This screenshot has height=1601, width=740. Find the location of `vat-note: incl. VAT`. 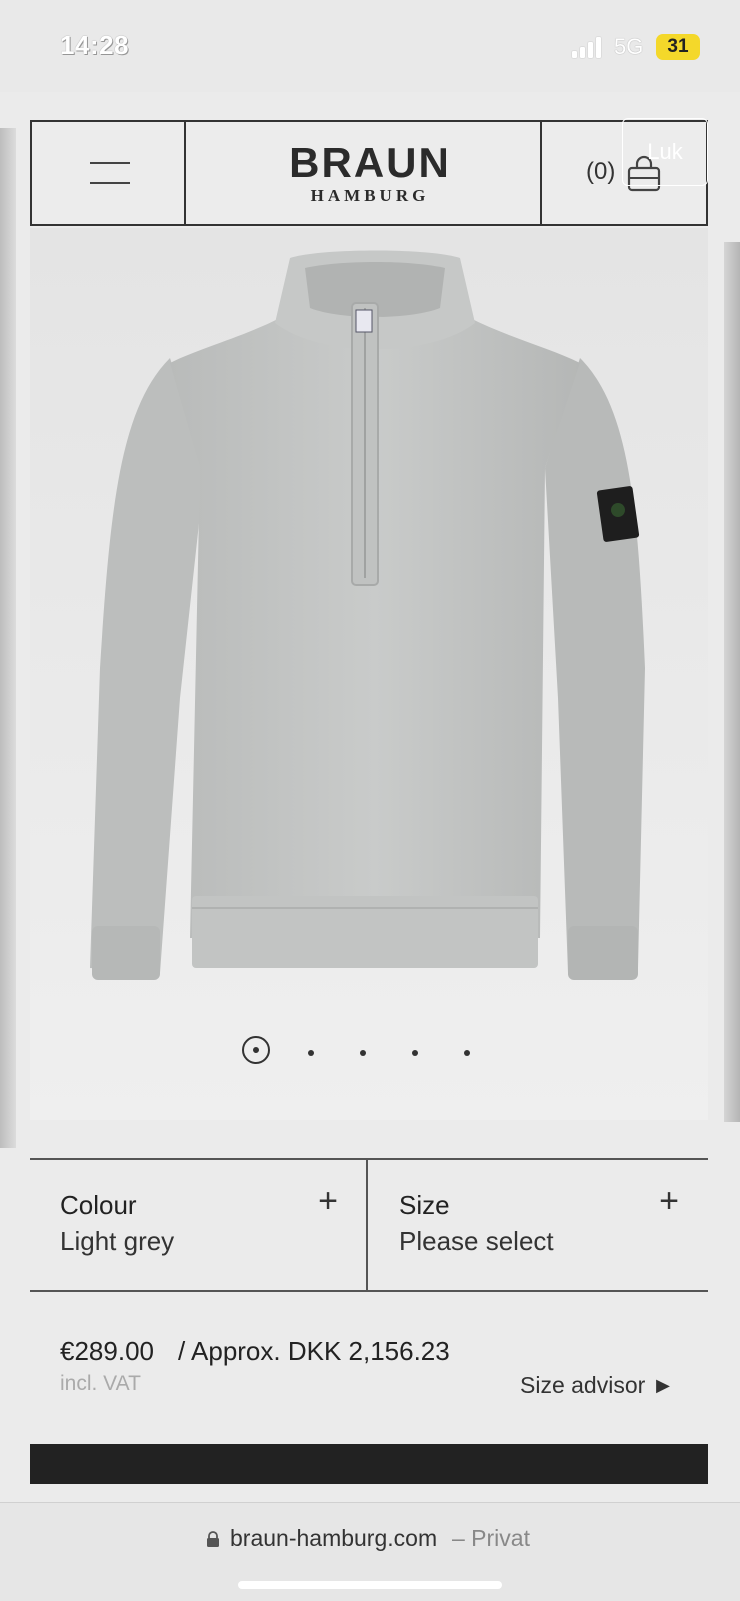

vat-note: incl. VAT is located at coordinates (100, 1383).